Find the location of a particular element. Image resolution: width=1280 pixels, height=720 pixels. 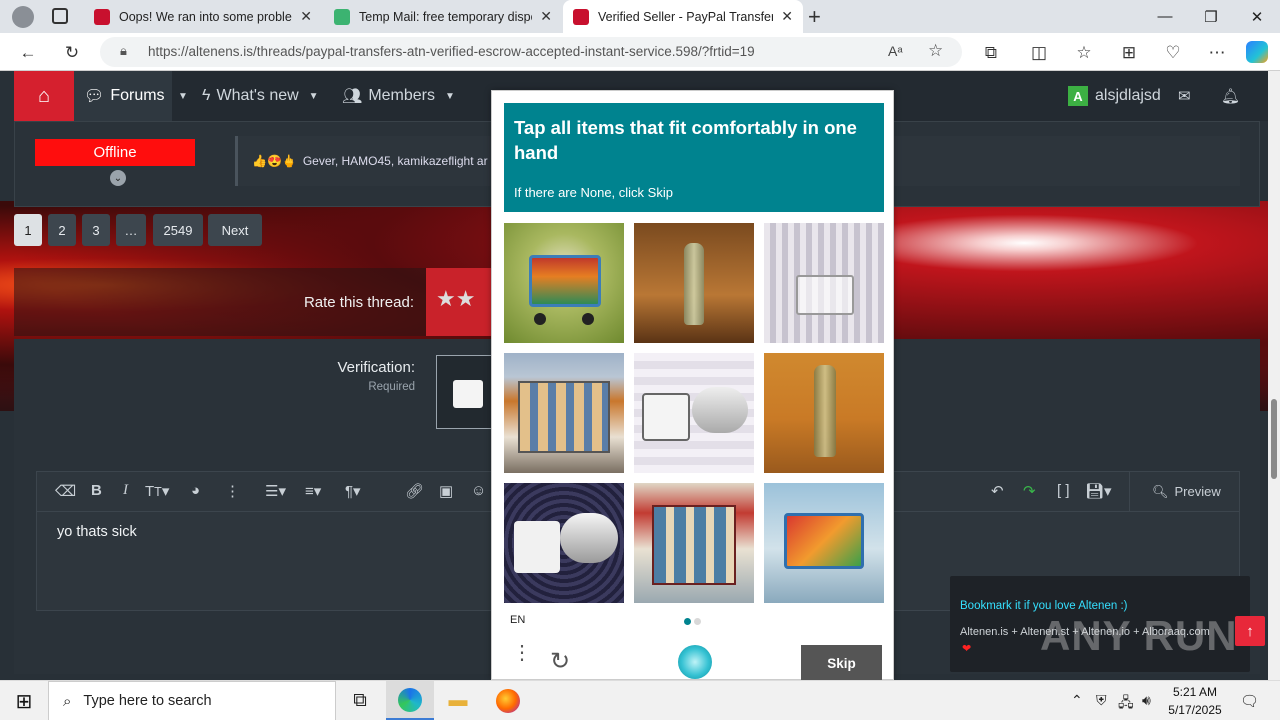

scrollbar-thumb is located at coordinates (1274, 439).